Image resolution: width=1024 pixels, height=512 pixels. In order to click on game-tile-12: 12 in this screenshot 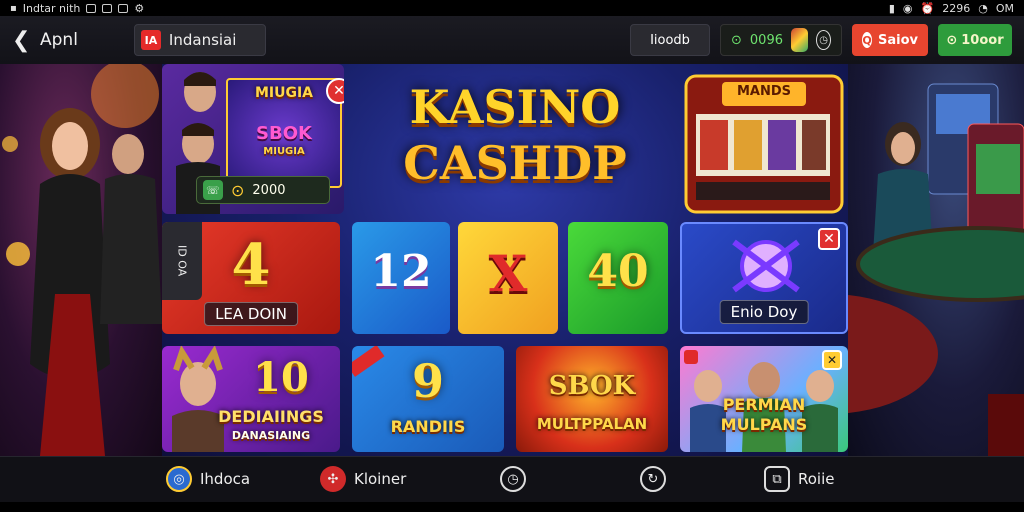, I will do `click(401, 278)`.